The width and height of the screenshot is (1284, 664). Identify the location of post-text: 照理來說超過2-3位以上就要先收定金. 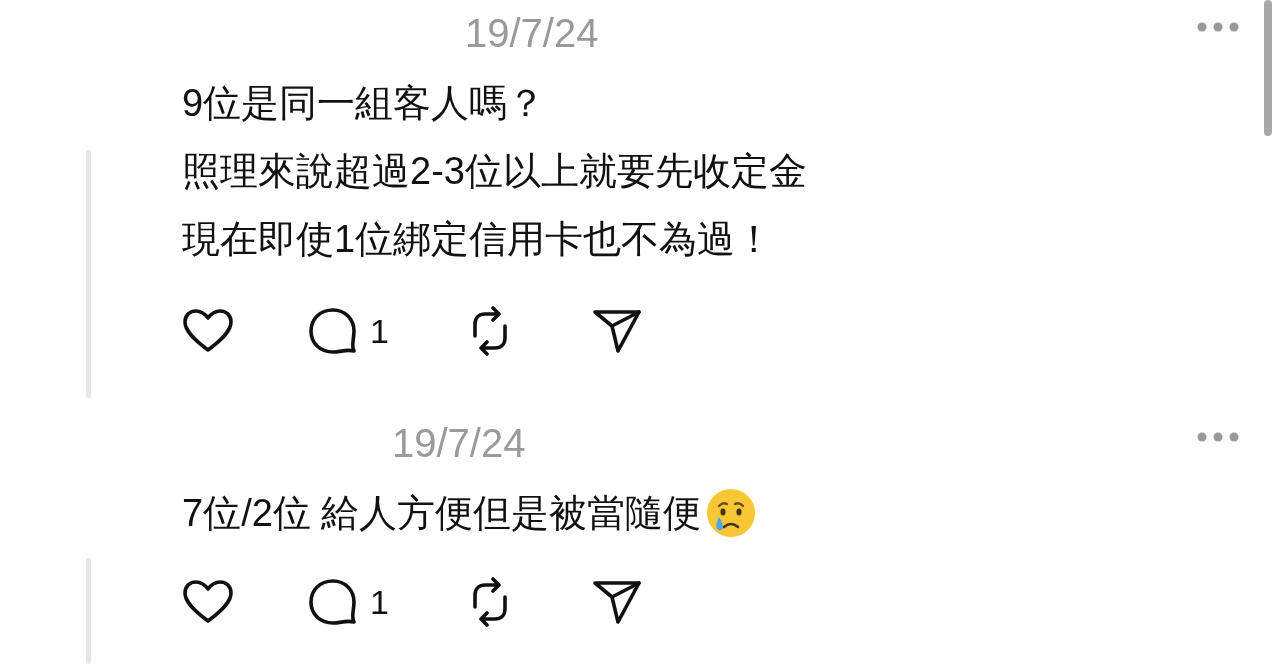
(494, 171).